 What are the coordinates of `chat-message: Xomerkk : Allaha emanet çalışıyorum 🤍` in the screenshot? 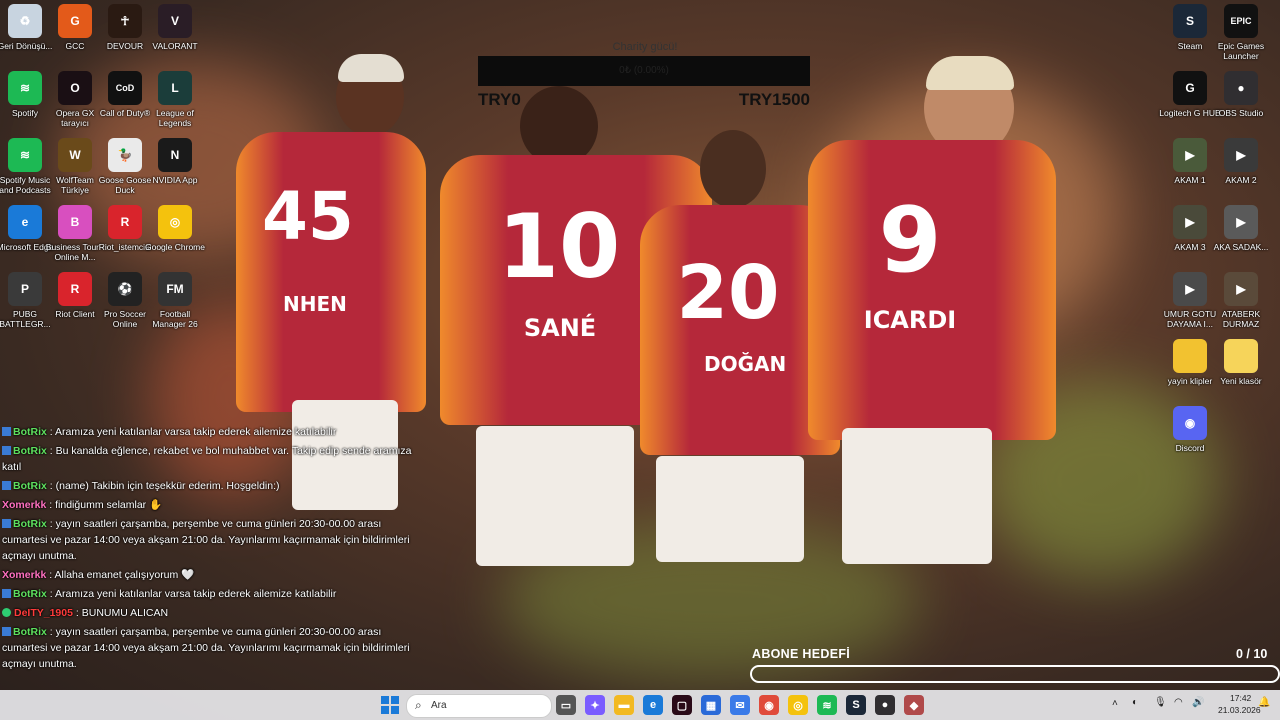 It's located at (207, 575).